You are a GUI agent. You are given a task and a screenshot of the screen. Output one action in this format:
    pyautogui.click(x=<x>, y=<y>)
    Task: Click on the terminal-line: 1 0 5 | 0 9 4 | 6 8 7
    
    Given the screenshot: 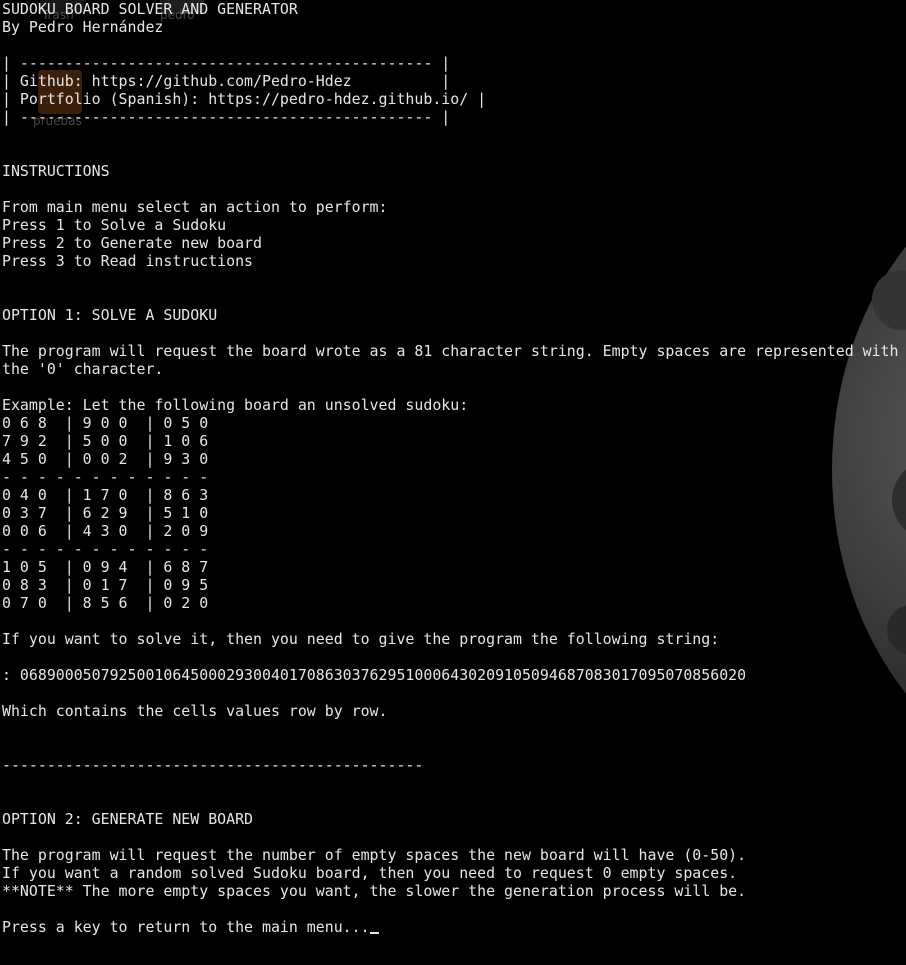 What is the action you would take?
    pyautogui.click(x=105, y=567)
    